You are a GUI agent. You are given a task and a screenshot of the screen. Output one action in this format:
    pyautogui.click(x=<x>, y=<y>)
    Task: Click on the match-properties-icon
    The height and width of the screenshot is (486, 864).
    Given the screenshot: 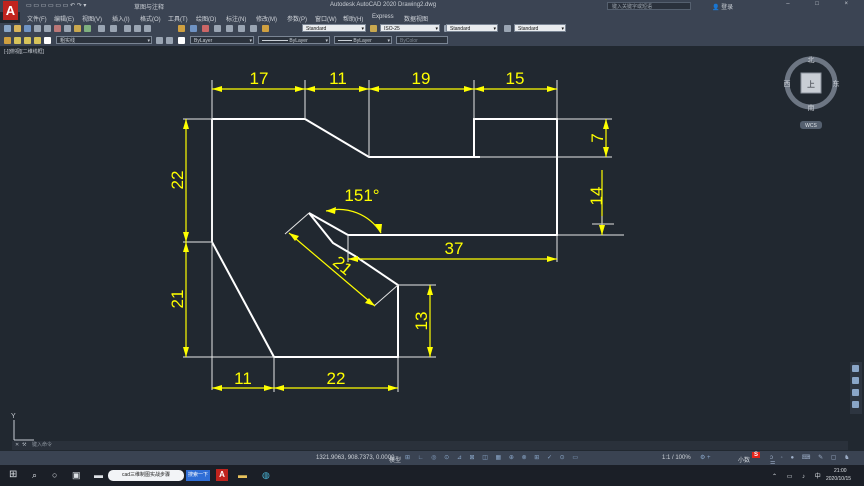 What is the action you would take?
    pyautogui.click(x=87, y=28)
    